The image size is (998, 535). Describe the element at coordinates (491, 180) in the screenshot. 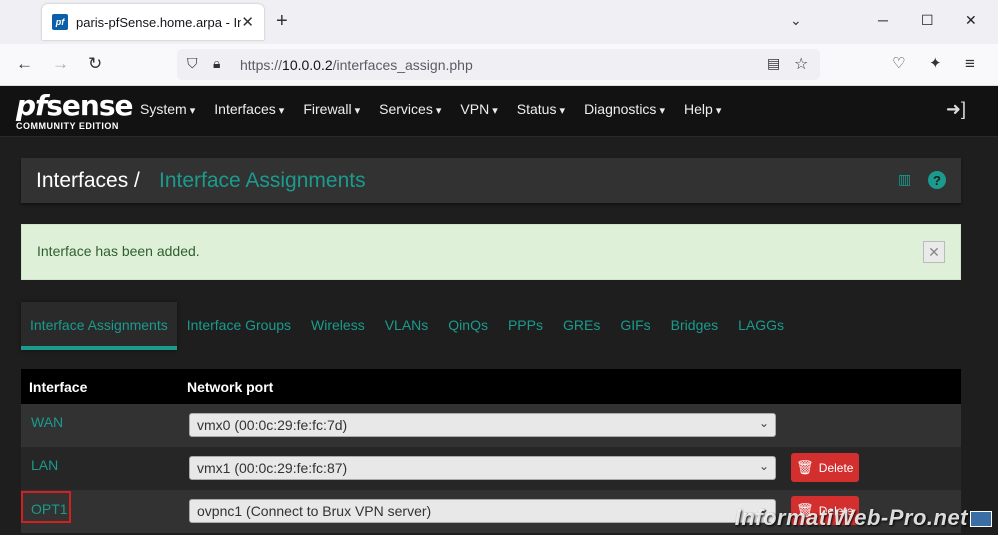

I see `breadcrumb: Interfaces / Interface Assignments ▥ ?` at that location.